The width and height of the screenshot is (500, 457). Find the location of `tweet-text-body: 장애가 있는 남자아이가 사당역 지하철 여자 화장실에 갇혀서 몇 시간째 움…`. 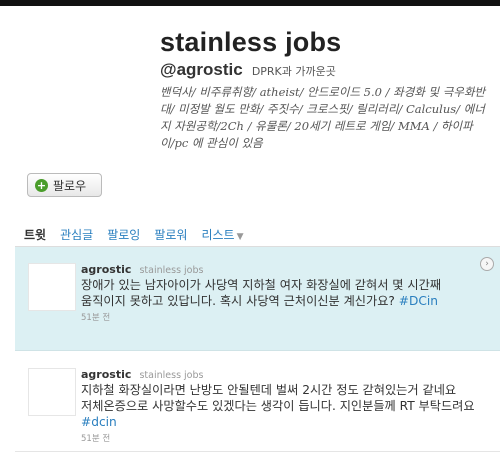

tweet-text-body: 장애가 있는 남자아이가 사당역 지하철 여자 화장실에 갇혀서 몇 시간째 움… is located at coordinates (261, 293).